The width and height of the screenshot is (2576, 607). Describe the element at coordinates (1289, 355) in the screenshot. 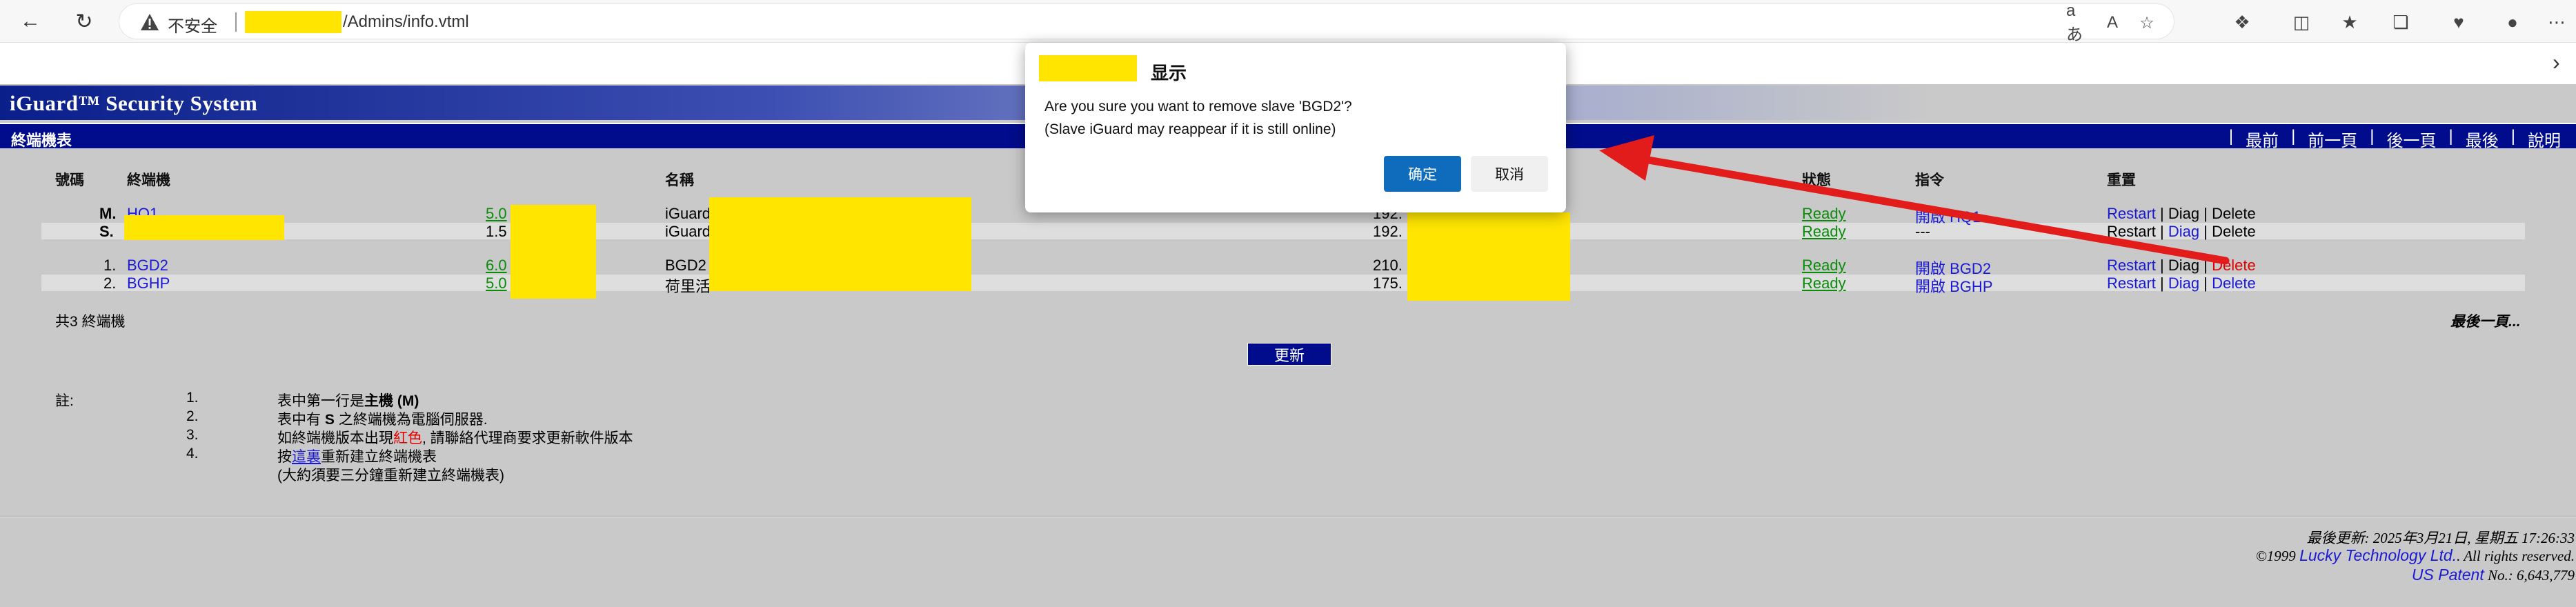

I see `update-button: 更新` at that location.